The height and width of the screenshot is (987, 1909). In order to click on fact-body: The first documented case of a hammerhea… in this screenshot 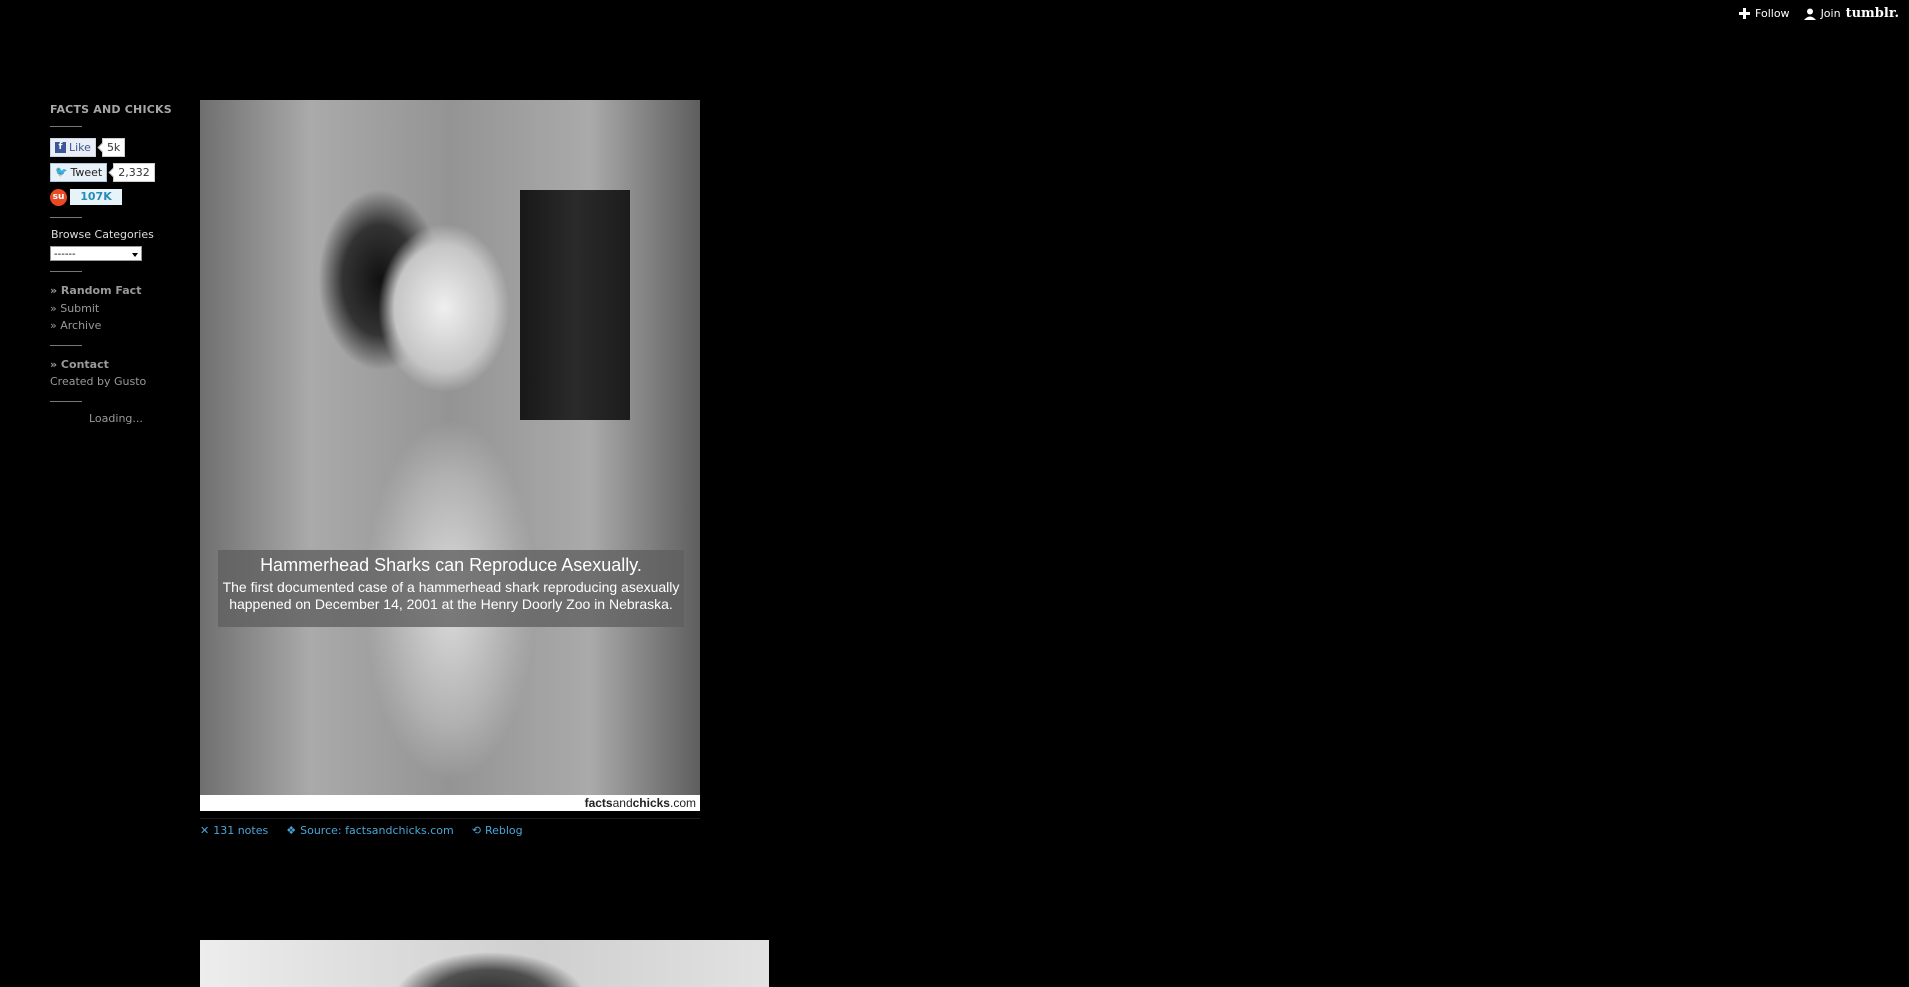, I will do `click(451, 596)`.